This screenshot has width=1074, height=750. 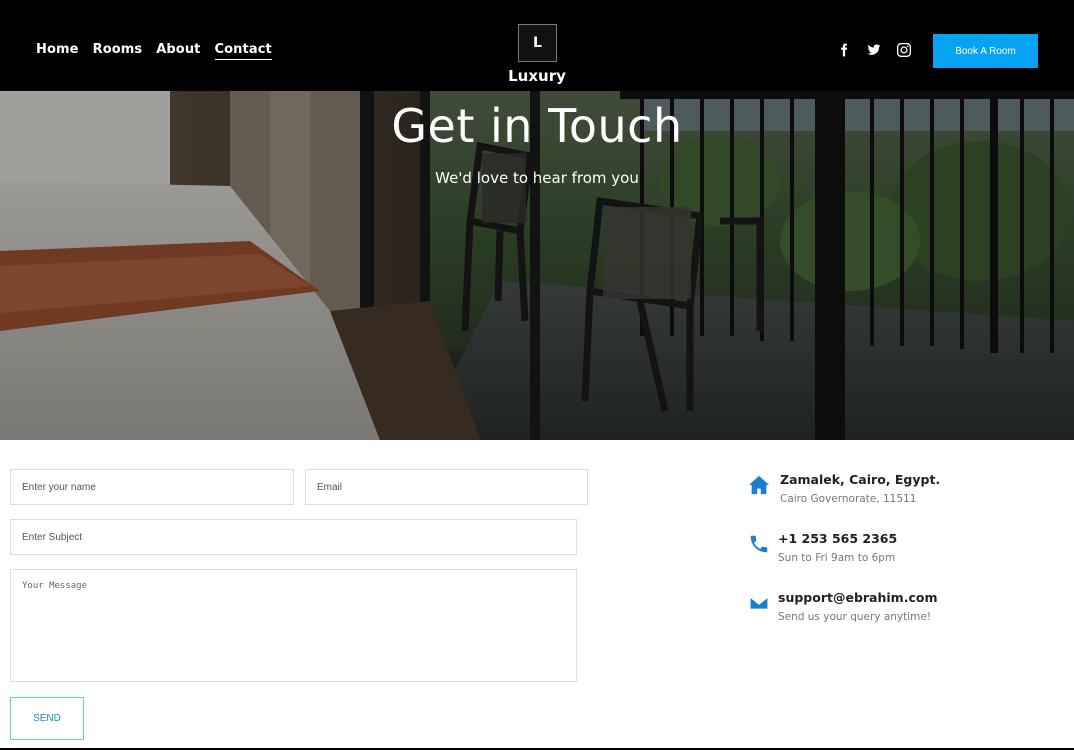 What do you see at coordinates (57, 51) in the screenshot?
I see `nav-home: Home` at bounding box center [57, 51].